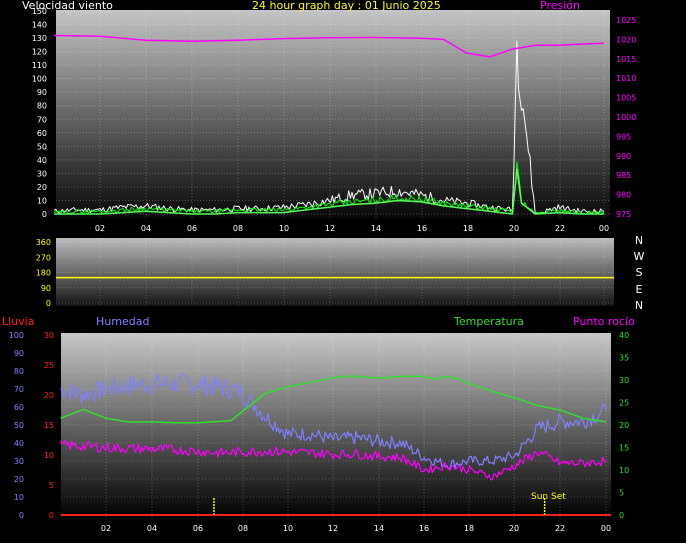  I want to click on wind-y-tick: 50, so click(42, 146).